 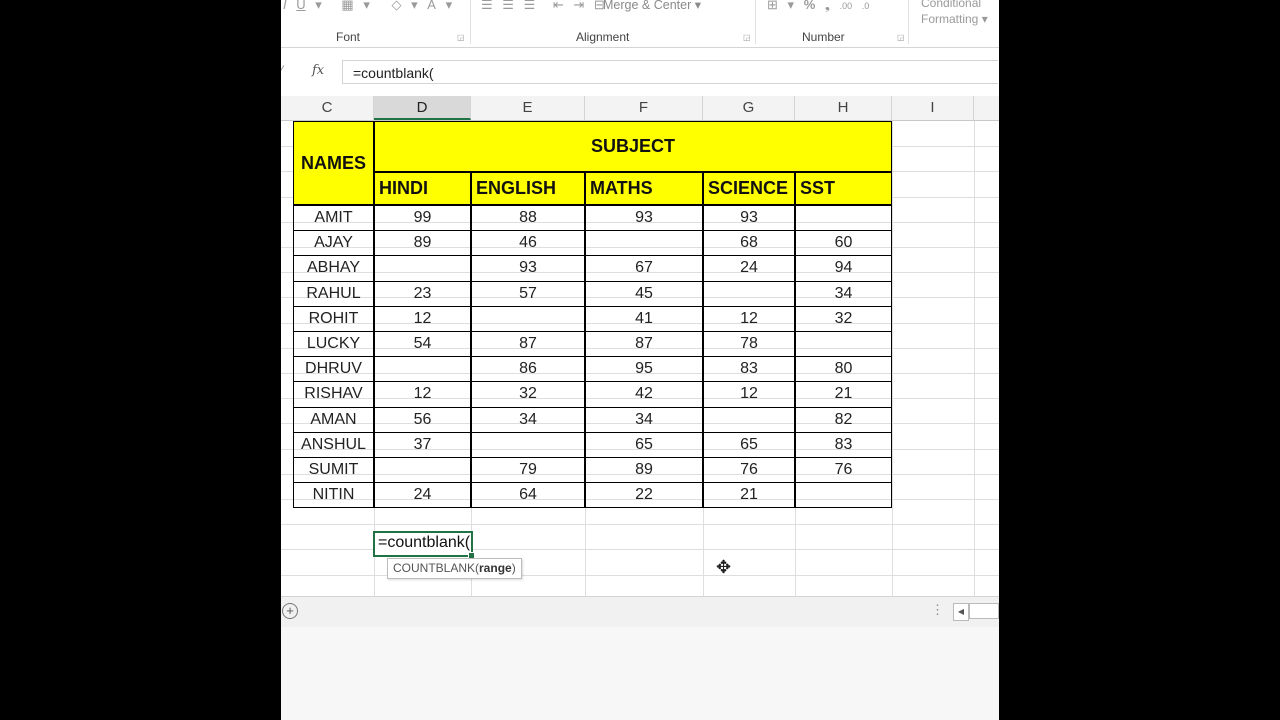 What do you see at coordinates (644, 318) in the screenshot?
I see `table-cell-score: 41` at bounding box center [644, 318].